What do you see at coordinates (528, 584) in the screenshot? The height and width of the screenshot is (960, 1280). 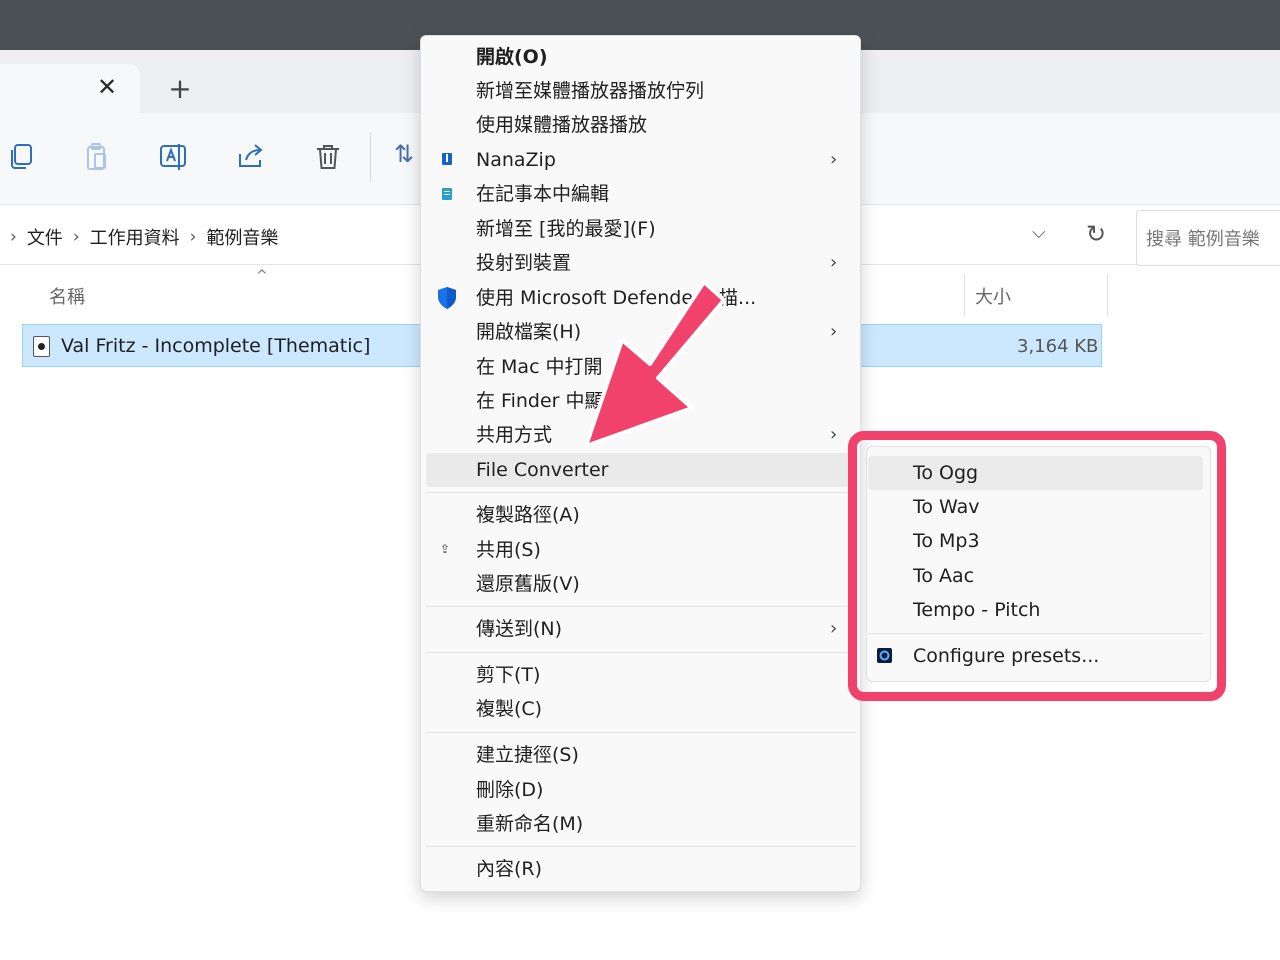 I see `menu-item-restore-versions: 還原舊版(V)` at bounding box center [528, 584].